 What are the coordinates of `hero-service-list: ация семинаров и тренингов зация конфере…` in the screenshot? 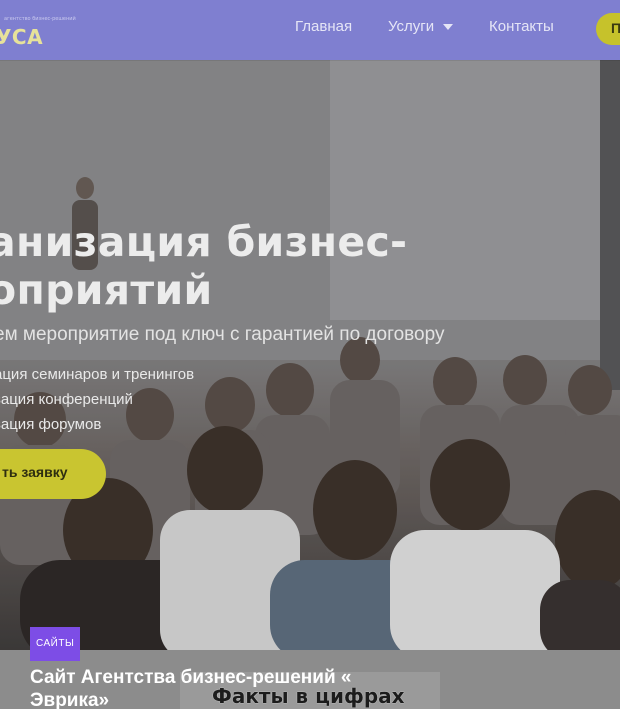 It's located at (97, 399).